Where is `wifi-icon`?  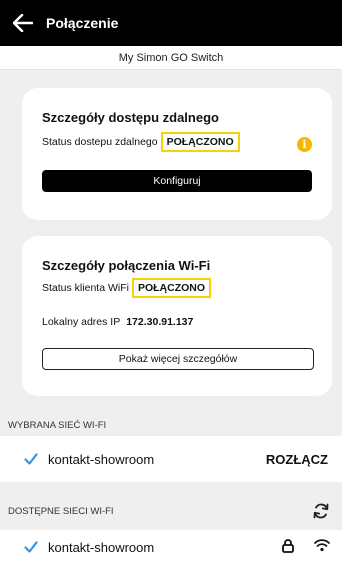 wifi-icon is located at coordinates (322, 545).